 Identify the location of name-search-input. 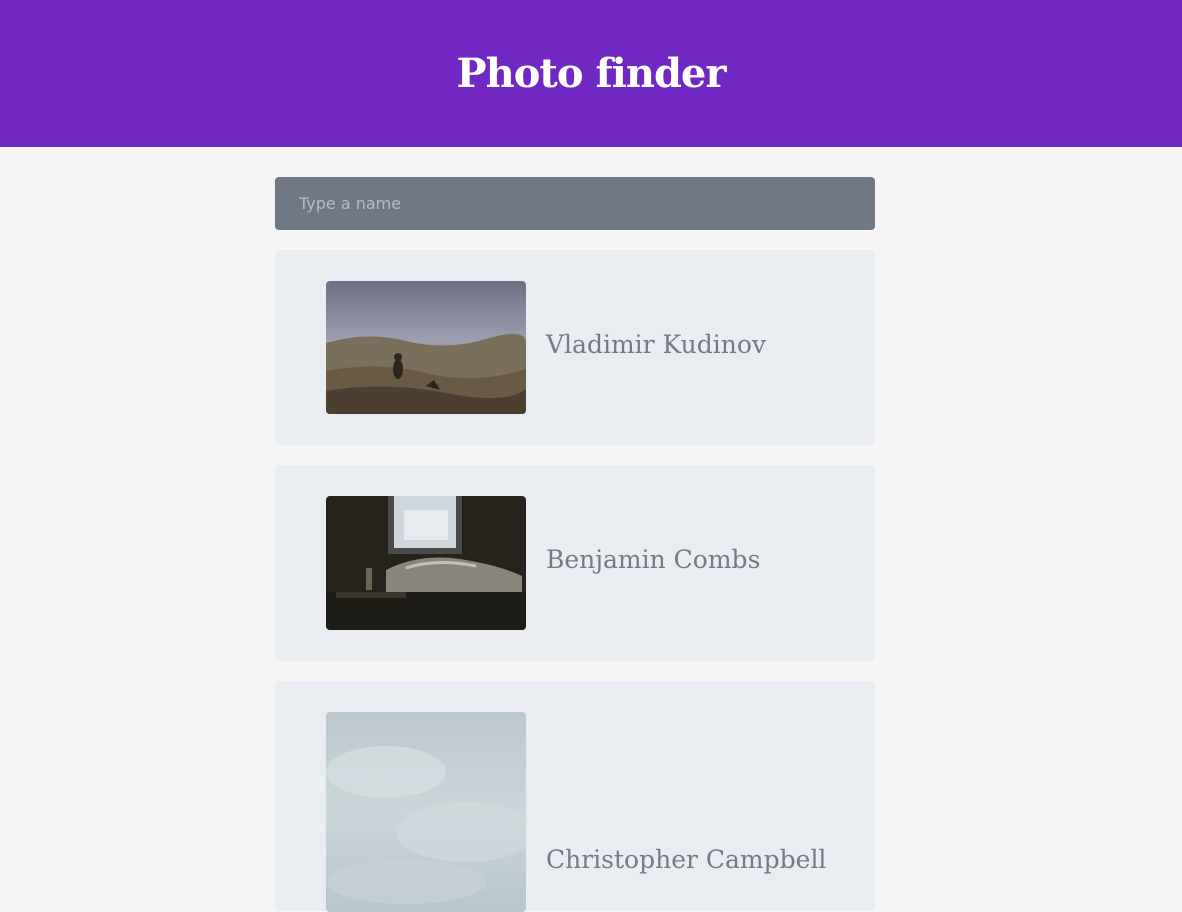
(575, 203).